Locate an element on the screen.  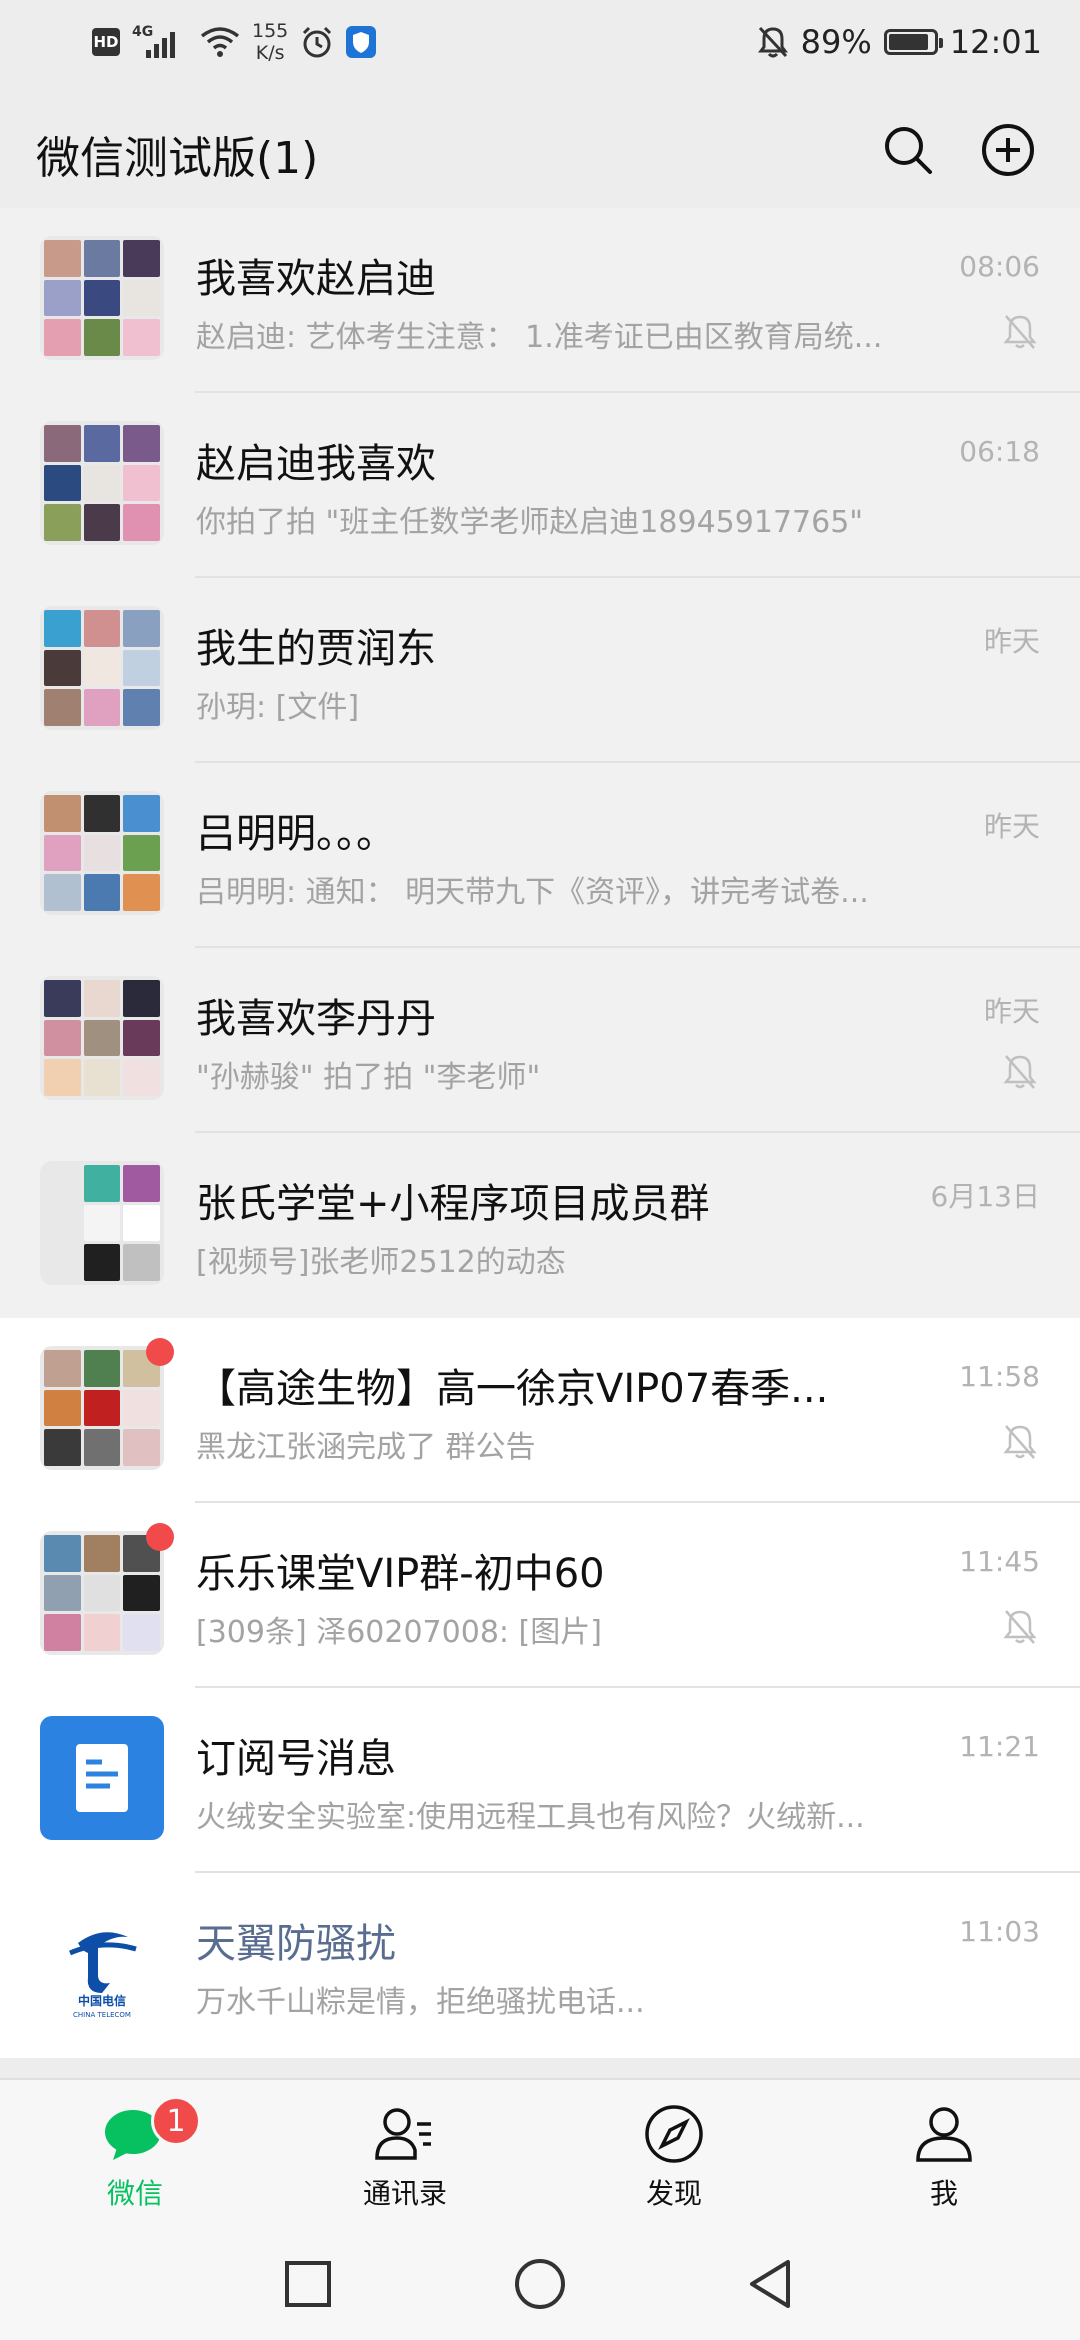
tab-chats: 1 微信 is located at coordinates (135, 2154).